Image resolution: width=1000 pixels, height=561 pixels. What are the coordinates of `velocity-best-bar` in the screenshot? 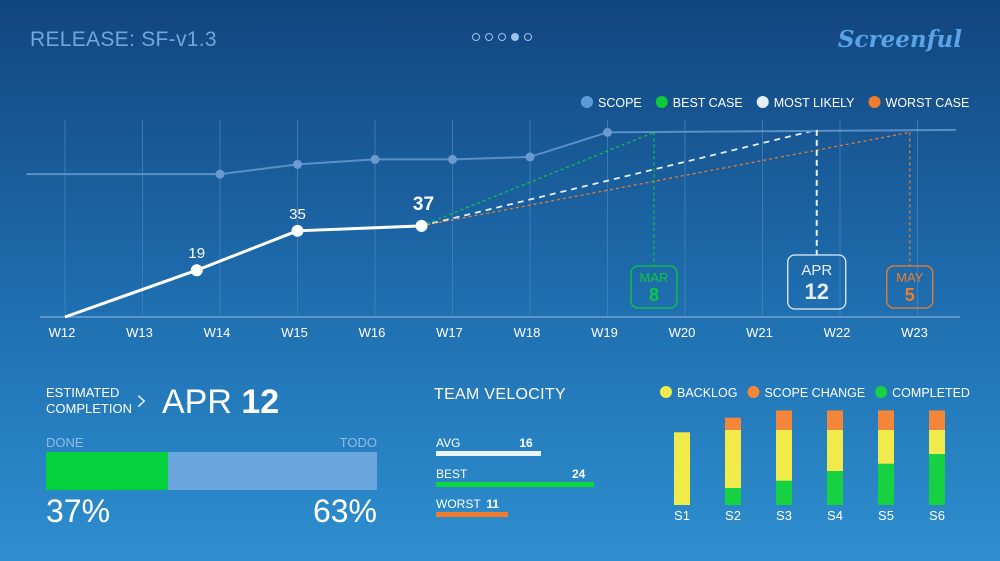 It's located at (515, 484).